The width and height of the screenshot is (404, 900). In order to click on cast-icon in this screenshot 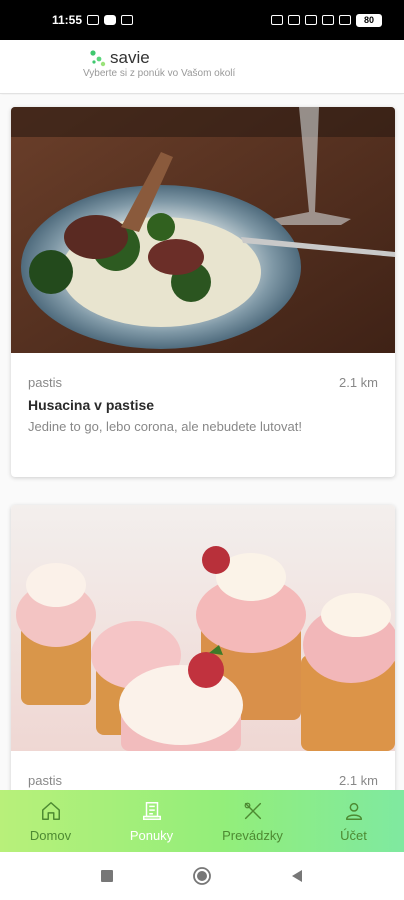, I will do `click(93, 20)`.